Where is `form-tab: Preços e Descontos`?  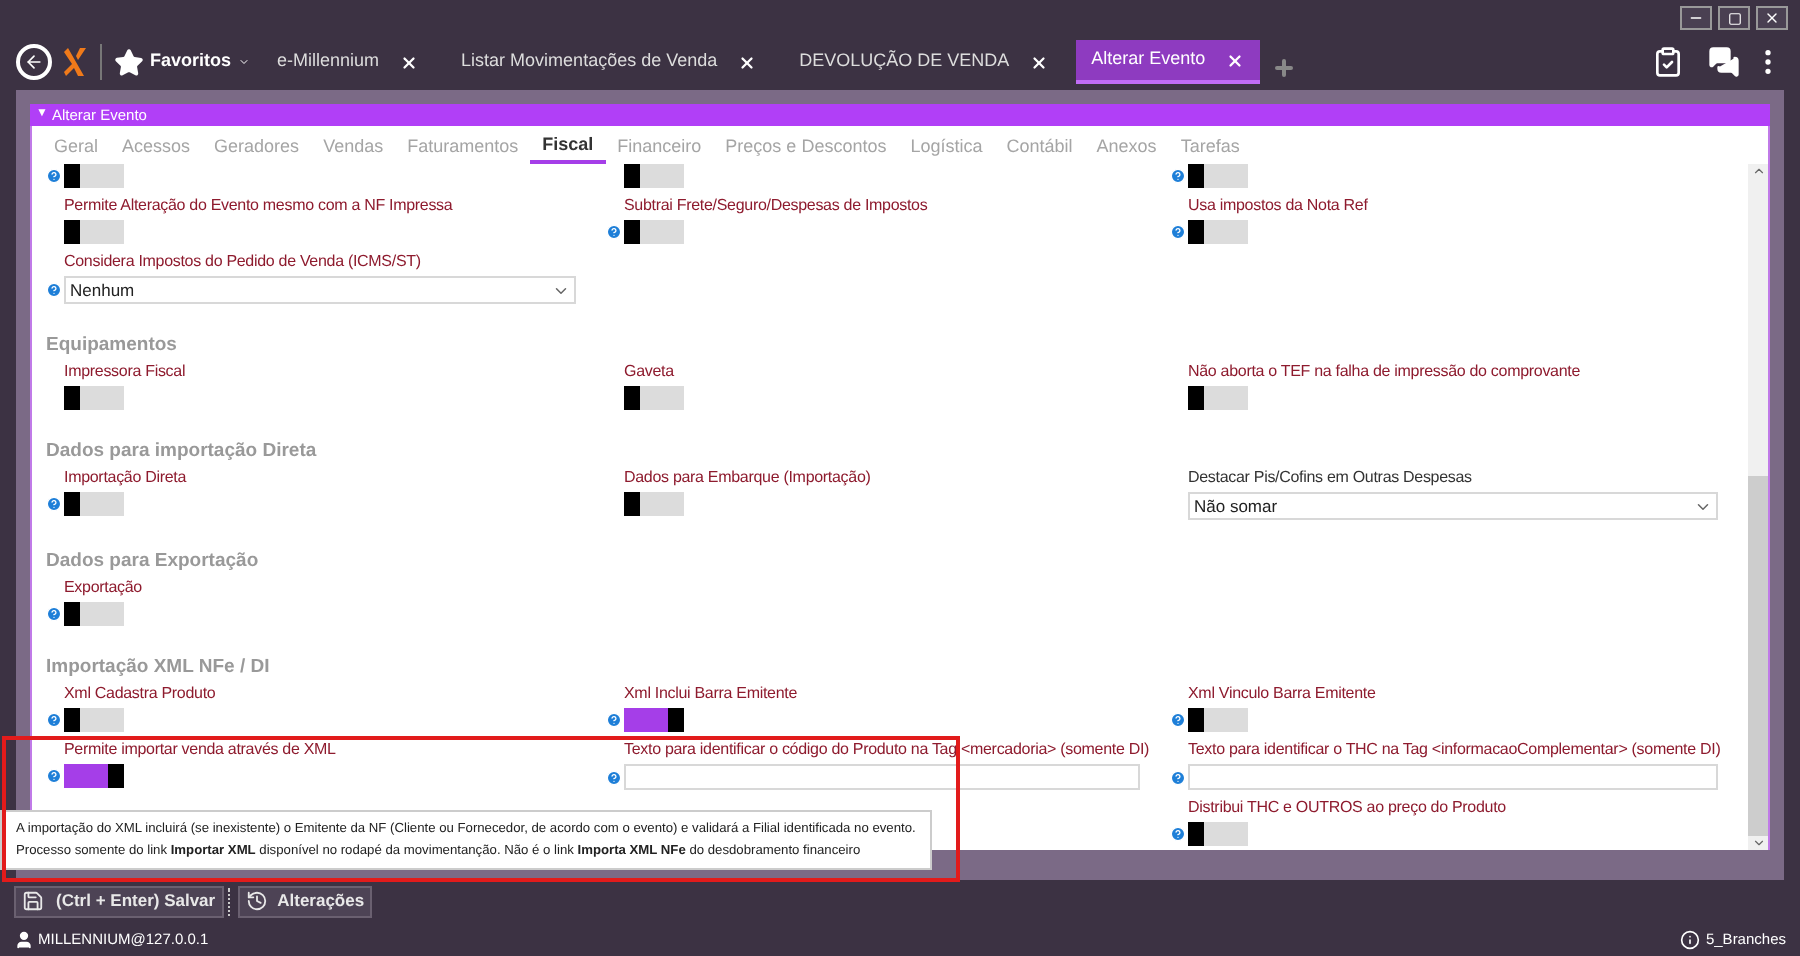
form-tab: Preços e Descontos is located at coordinates (806, 147).